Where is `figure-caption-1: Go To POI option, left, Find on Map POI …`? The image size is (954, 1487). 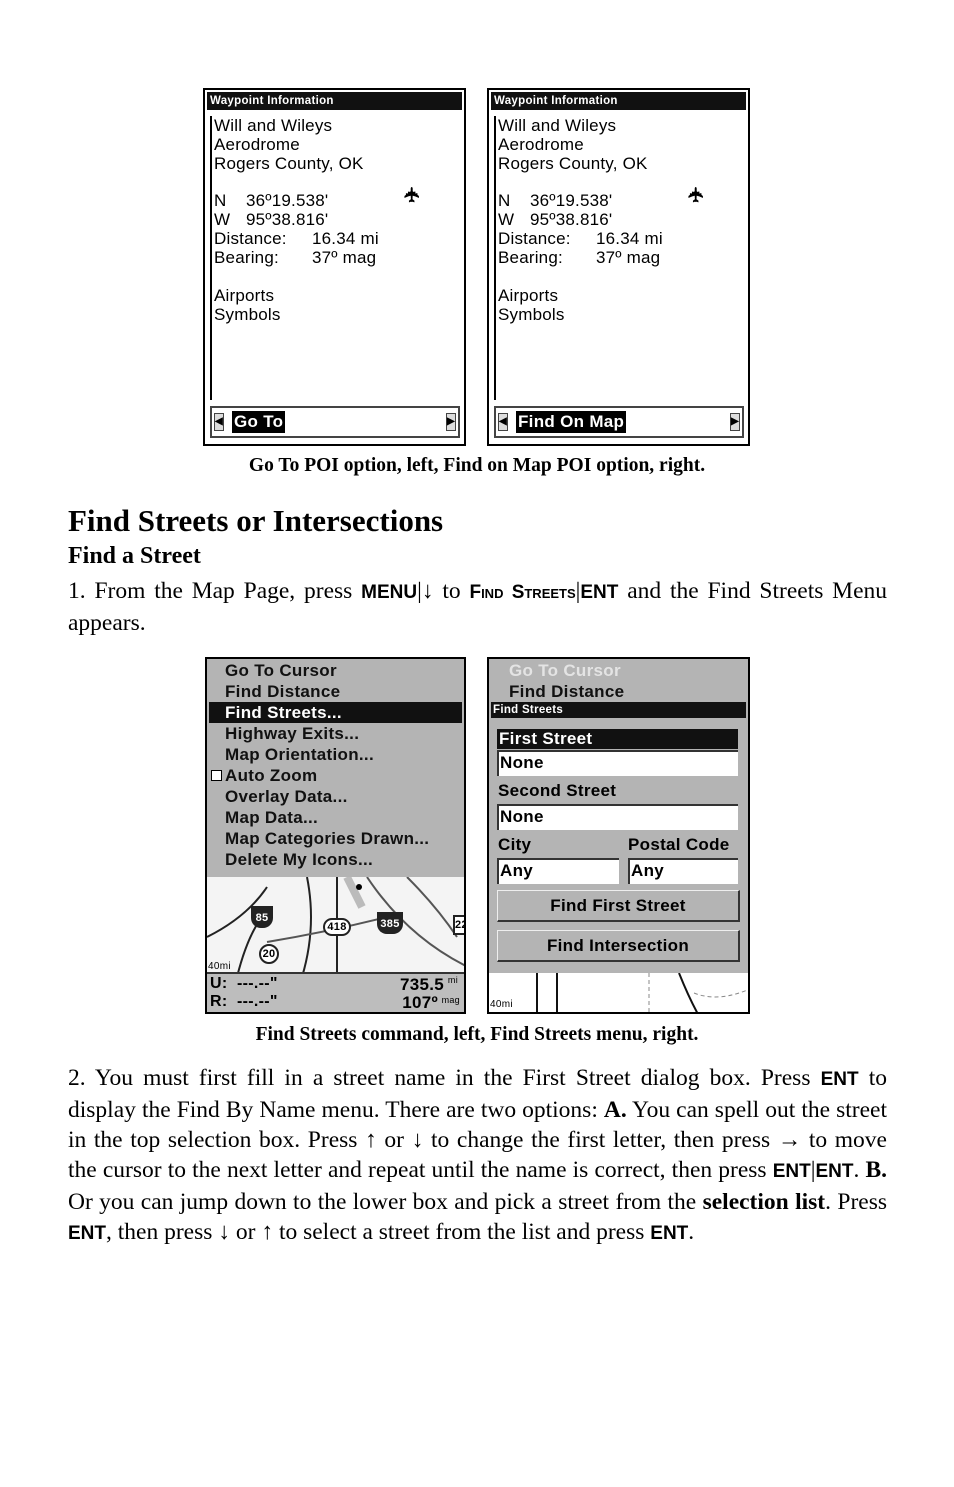 figure-caption-1: Go To POI option, left, Find on Map POI … is located at coordinates (477, 465).